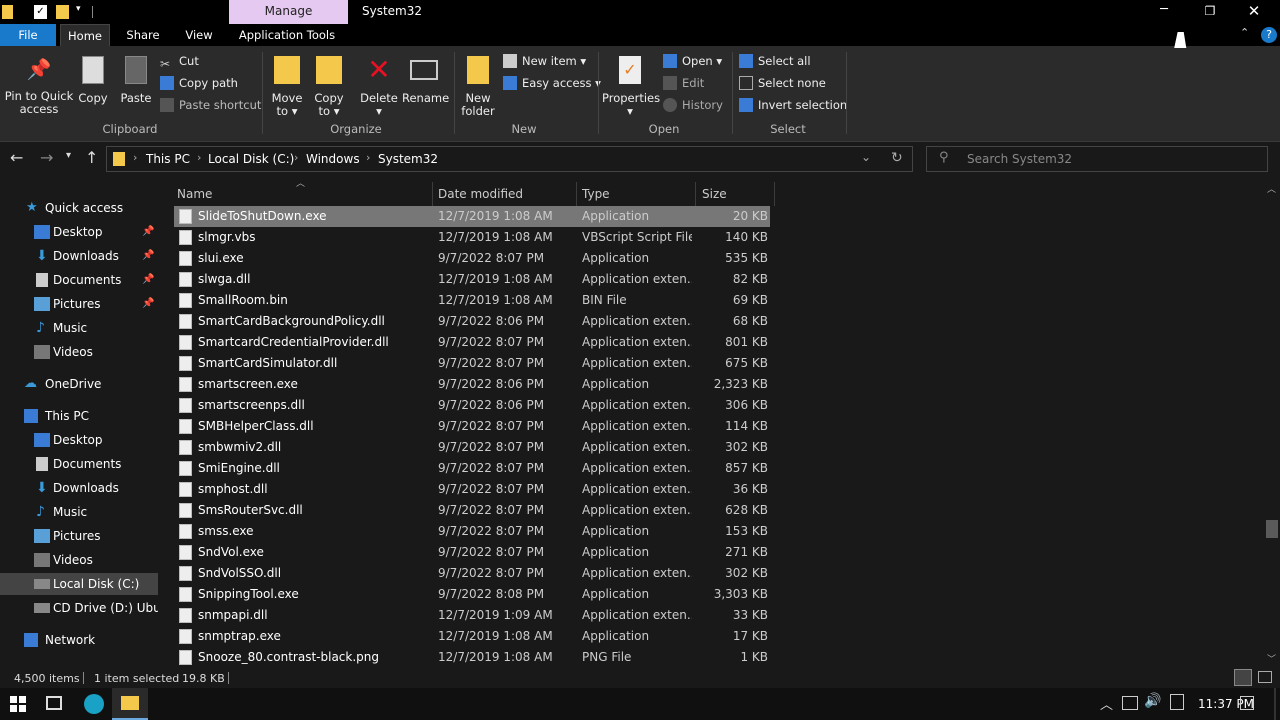 Image resolution: width=1280 pixels, height=720 pixels. Describe the element at coordinates (544, 61) in the screenshot. I see `new-item-button: New item ▾` at that location.